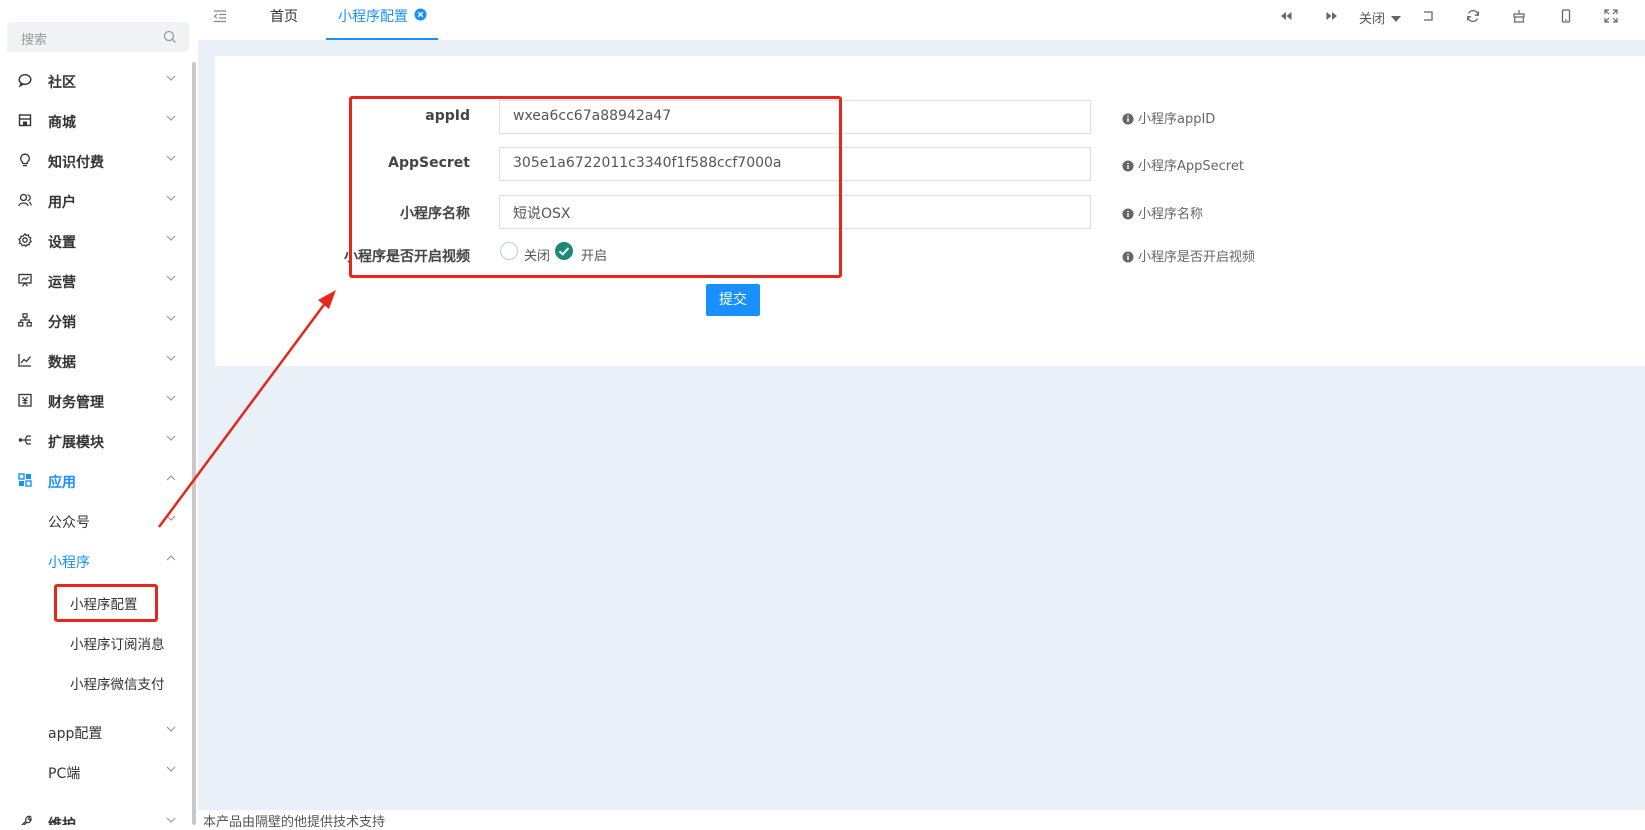 The height and width of the screenshot is (830, 1645). I want to click on return-icon, so click(1428, 16).